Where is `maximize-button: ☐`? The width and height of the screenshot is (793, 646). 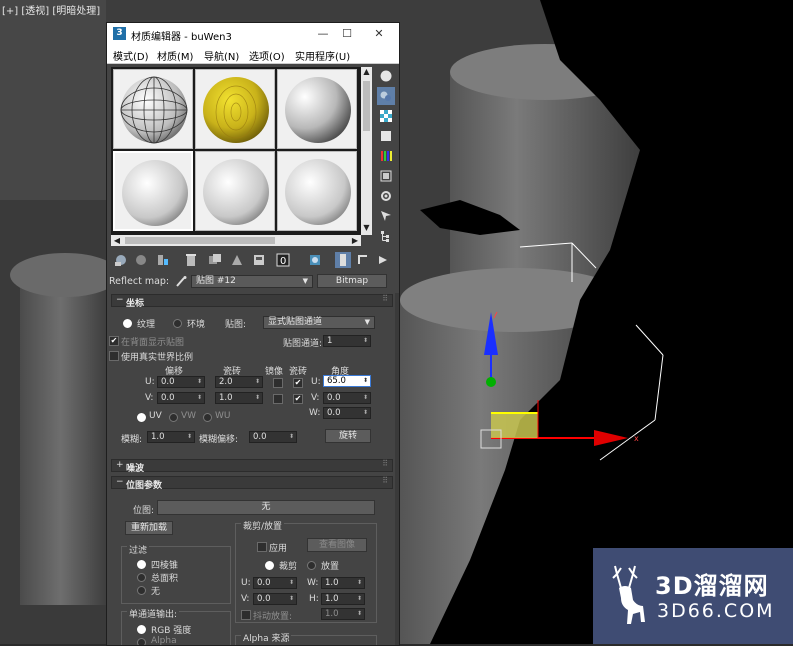 maximize-button: ☐ is located at coordinates (347, 34).